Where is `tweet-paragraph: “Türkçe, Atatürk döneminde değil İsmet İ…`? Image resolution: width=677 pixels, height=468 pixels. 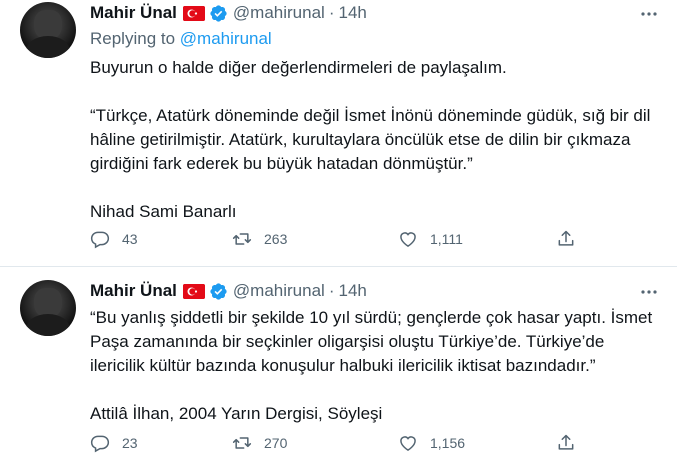
tweet-paragraph: “Türkçe, Atatürk döneminde değil İsmet İ… is located at coordinates (370, 139).